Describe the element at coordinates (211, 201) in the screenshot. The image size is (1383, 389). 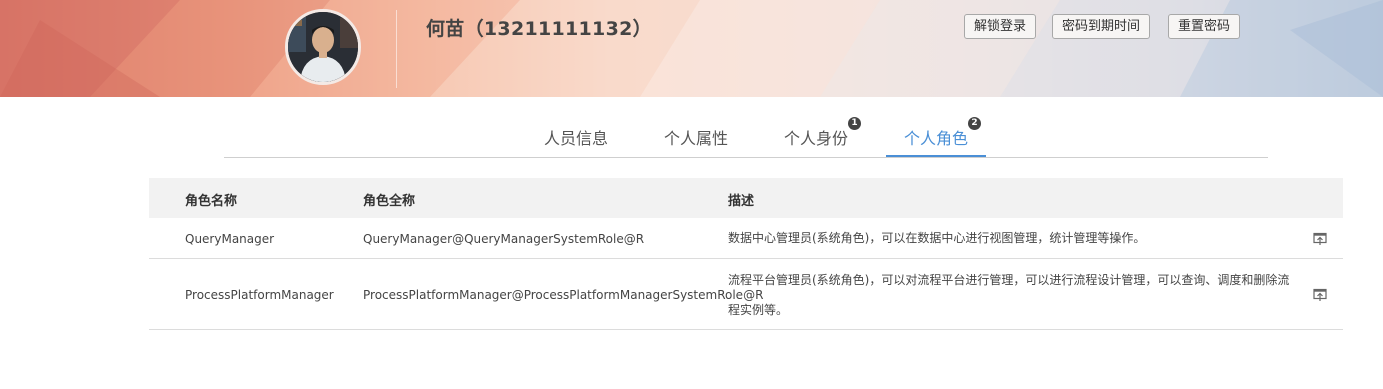
I see `column-header-role-name: 角色名称` at that location.